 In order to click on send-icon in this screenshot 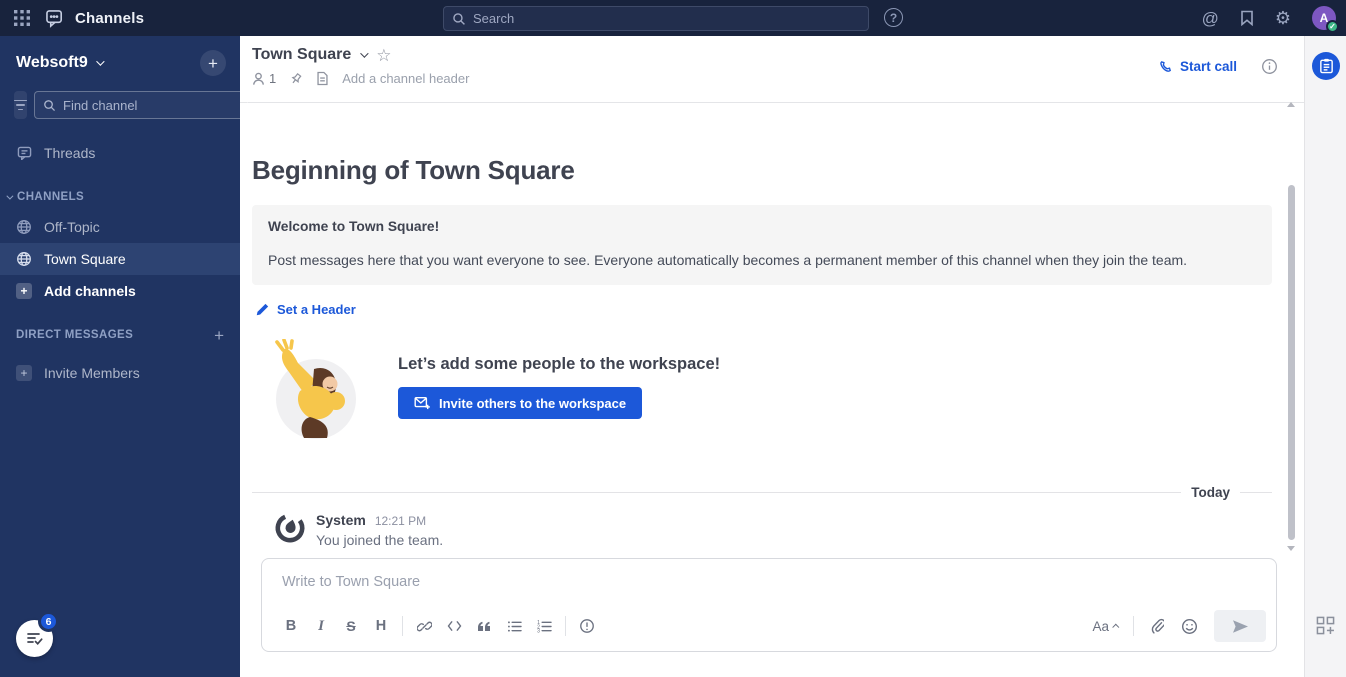, I will do `click(1240, 626)`.